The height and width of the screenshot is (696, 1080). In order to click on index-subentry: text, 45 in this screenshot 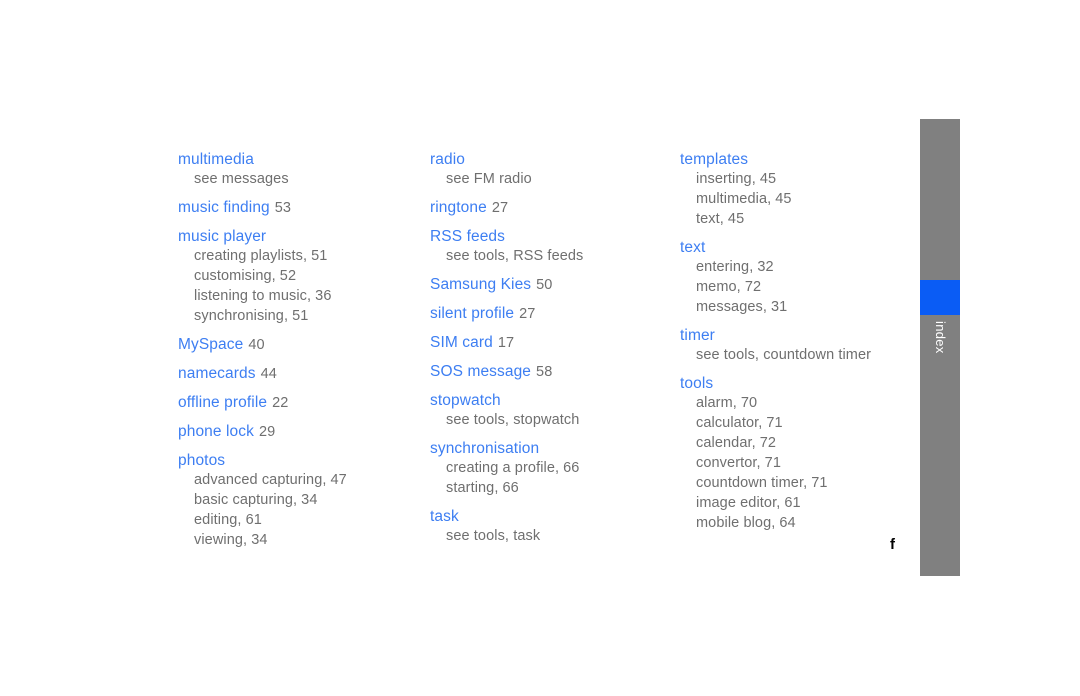, I will do `click(805, 219)`.